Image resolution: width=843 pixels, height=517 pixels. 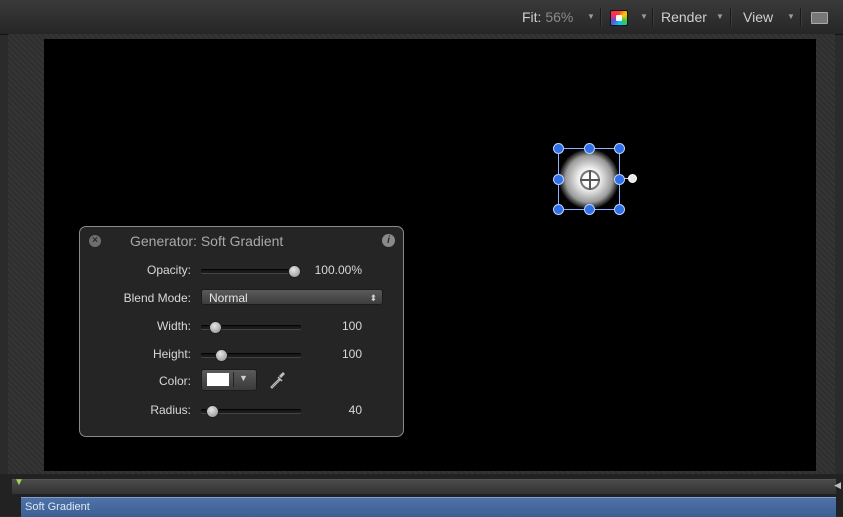 What do you see at coordinates (421, 17) in the screenshot?
I see `viewer-toolbar: Fit: 56% ▼ ▼ Render ▼ View ▼` at bounding box center [421, 17].